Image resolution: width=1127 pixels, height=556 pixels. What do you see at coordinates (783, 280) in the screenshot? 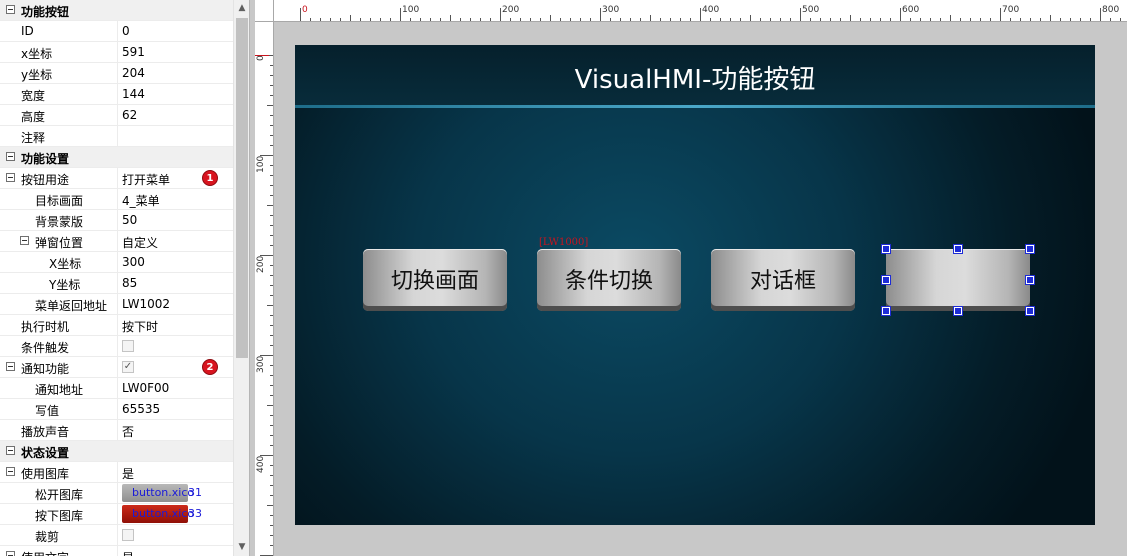
I see `dialog-button: 对话框` at bounding box center [783, 280].